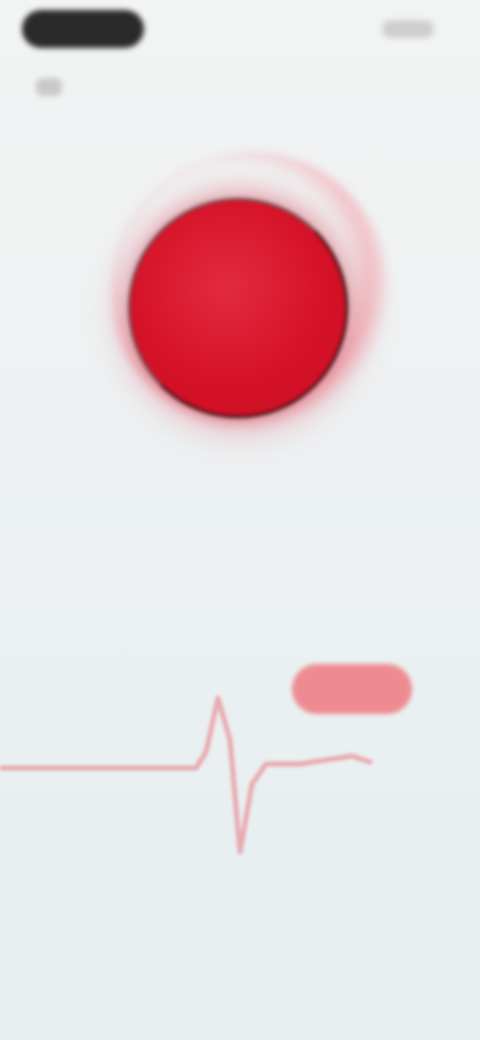 The width and height of the screenshot is (480, 1040). What do you see at coordinates (238, 308) in the screenshot?
I see `sos-button` at bounding box center [238, 308].